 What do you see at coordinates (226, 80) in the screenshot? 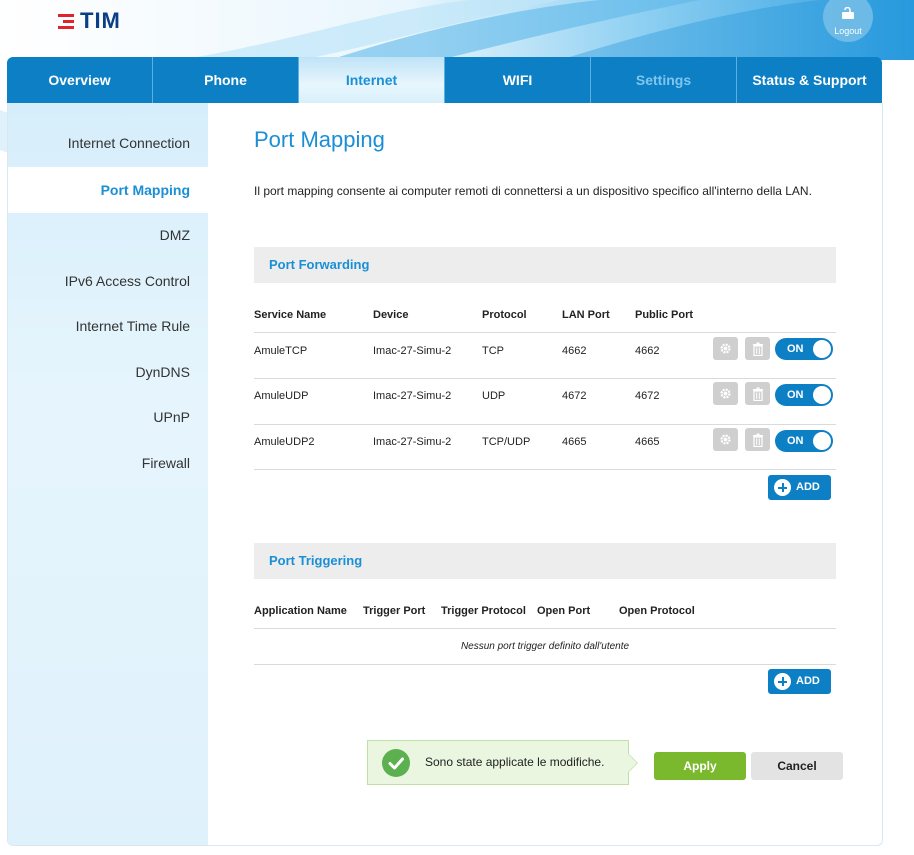
I see `tab-phone: Phone` at bounding box center [226, 80].